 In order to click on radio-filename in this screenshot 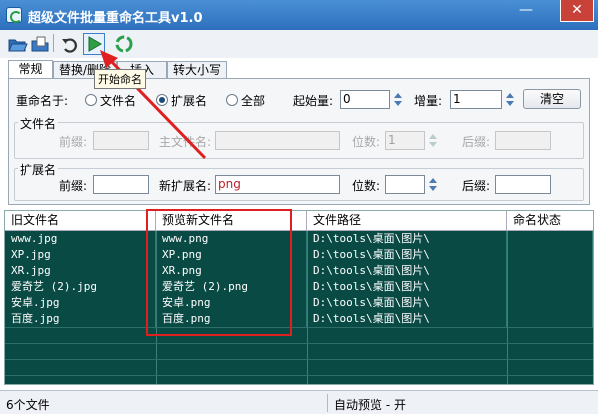, I will do `click(91, 100)`.